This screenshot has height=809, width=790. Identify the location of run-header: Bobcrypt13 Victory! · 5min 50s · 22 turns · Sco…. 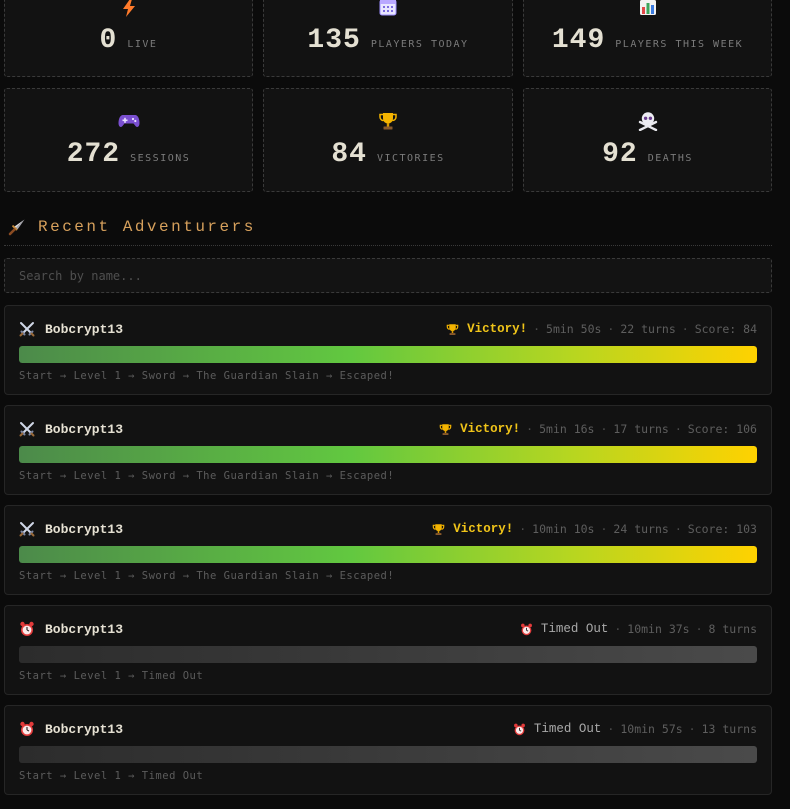
(388, 329).